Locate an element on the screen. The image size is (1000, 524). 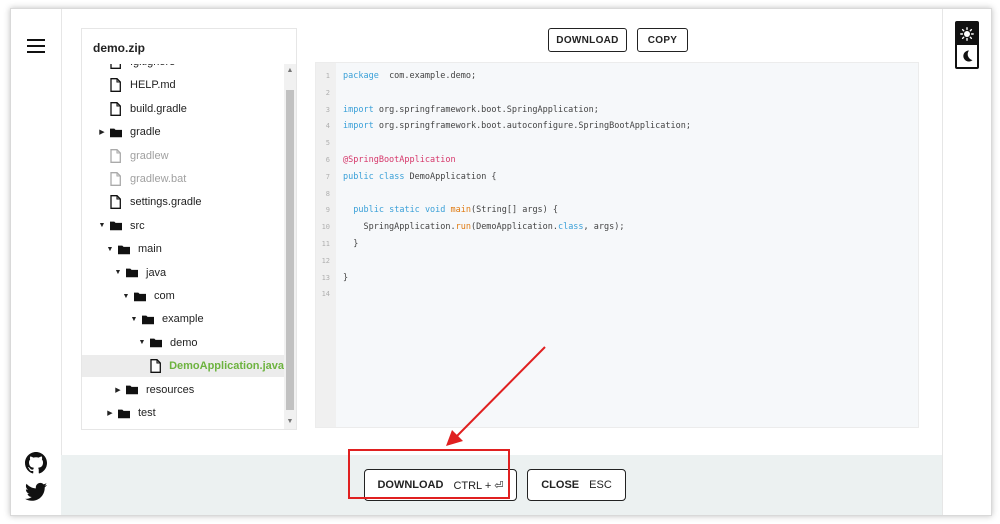
code-line: 6 @SpringBootApplication is located at coordinates (616, 160).